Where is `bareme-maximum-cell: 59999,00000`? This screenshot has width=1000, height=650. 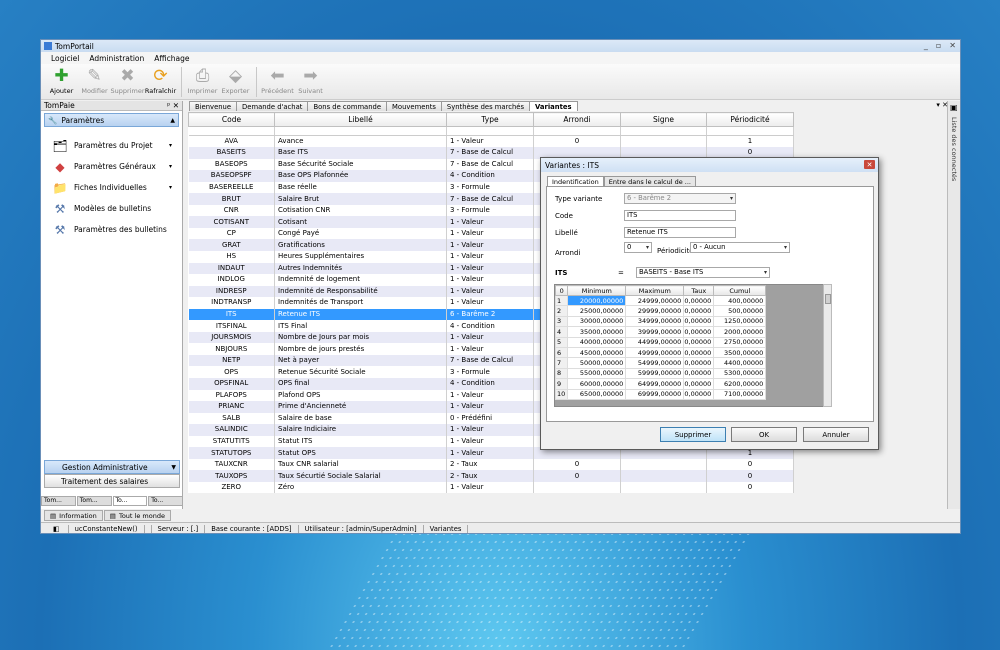 bareme-maximum-cell: 59999,00000 is located at coordinates (655, 373).